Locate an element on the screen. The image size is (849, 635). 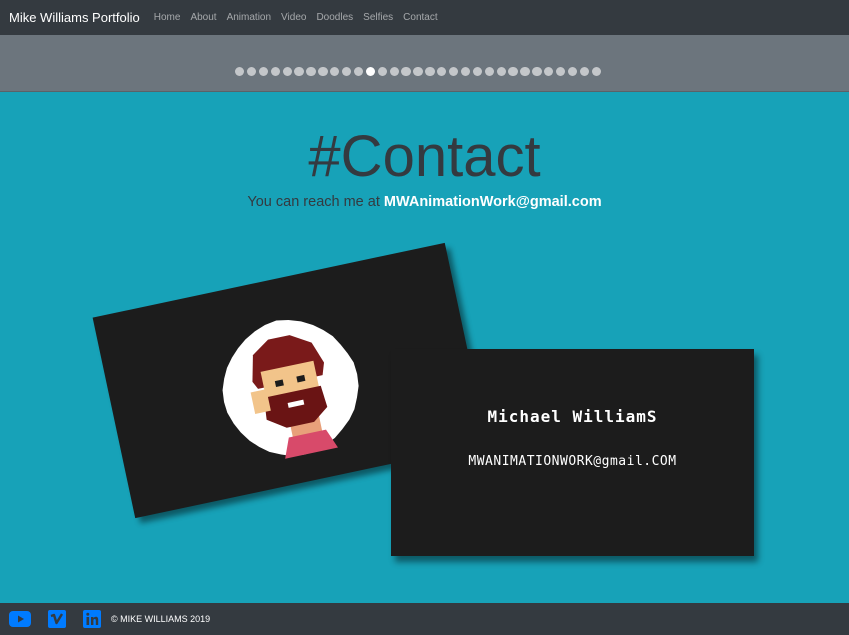
page-title: #Contact is located at coordinates (424, 156).